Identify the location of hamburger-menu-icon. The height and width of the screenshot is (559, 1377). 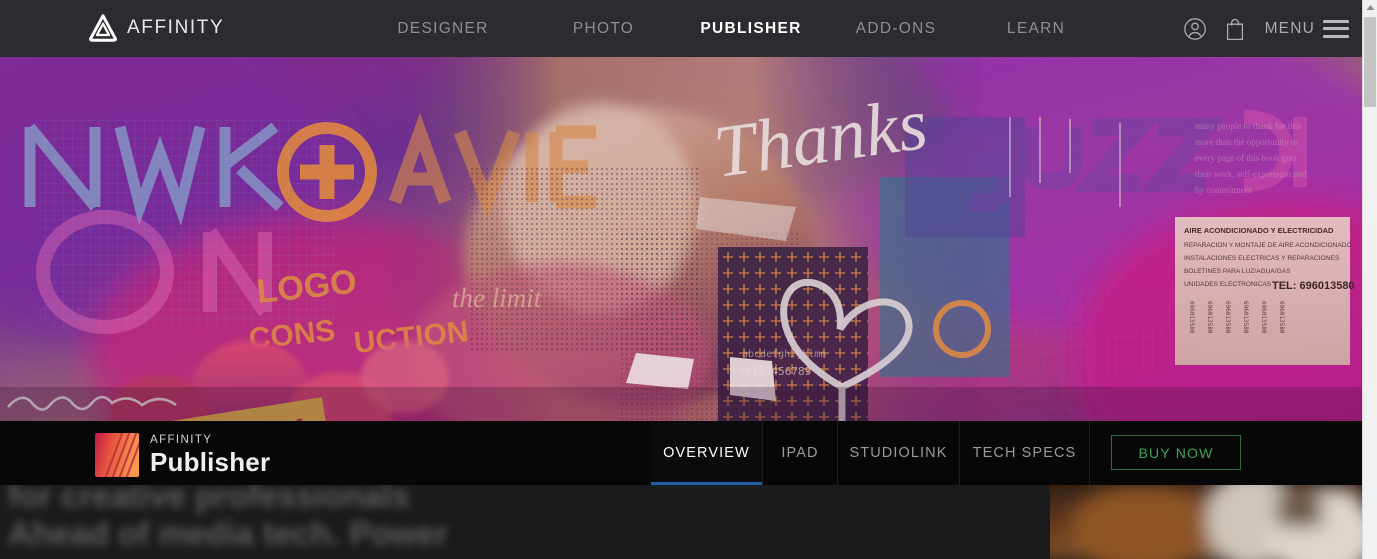
(1336, 28).